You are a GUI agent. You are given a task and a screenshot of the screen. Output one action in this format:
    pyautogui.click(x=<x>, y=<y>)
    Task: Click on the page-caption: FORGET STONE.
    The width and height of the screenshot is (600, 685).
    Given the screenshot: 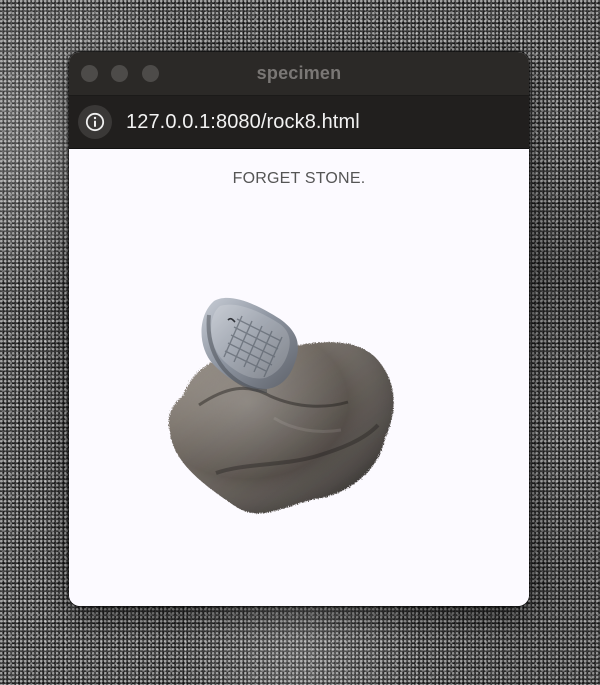 What is the action you would take?
    pyautogui.click(x=299, y=178)
    